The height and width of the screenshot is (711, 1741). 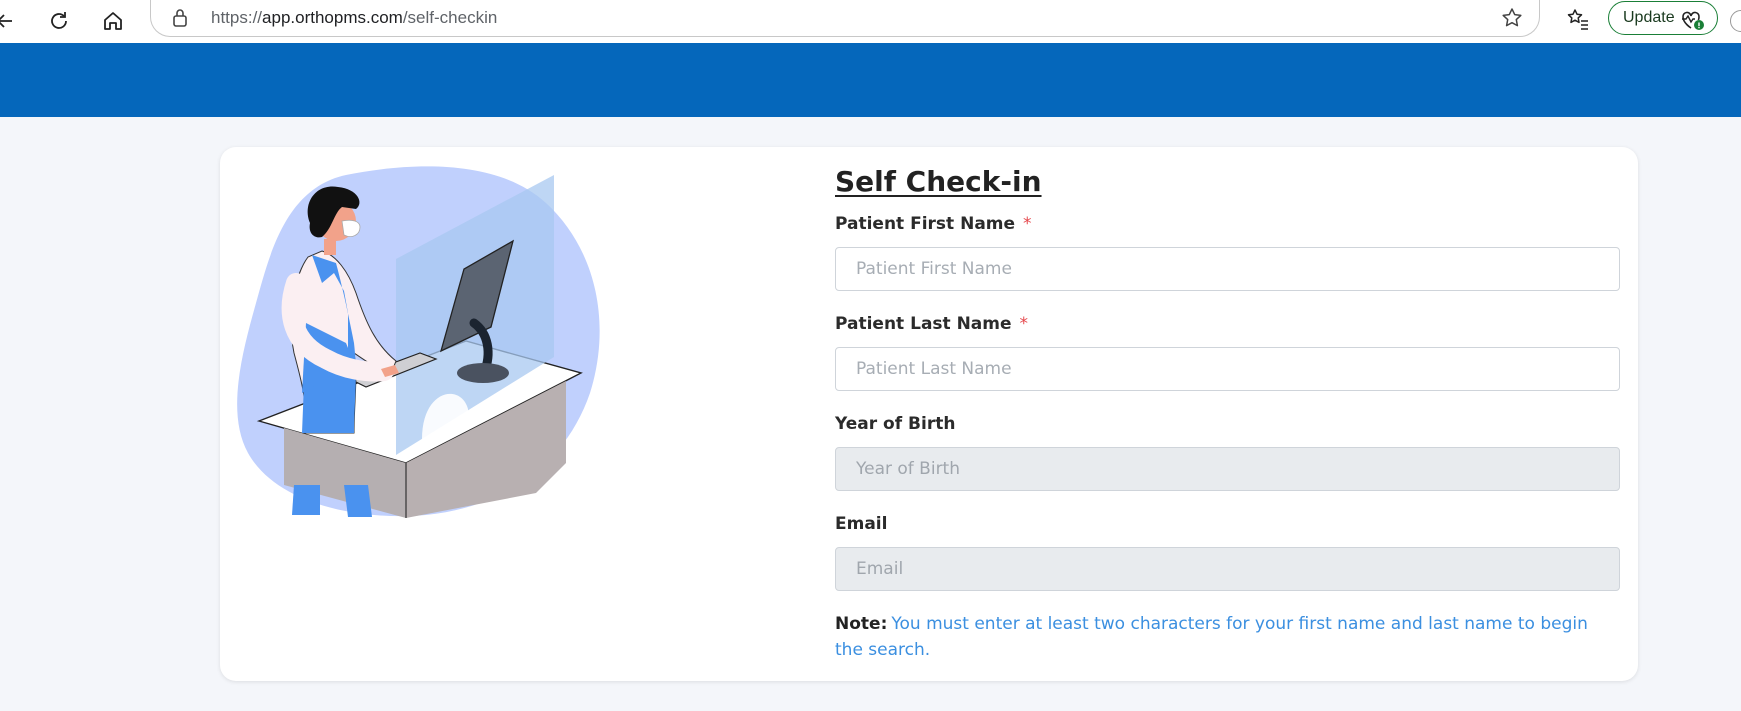 I want to click on reload-icon, so click(x=59, y=21).